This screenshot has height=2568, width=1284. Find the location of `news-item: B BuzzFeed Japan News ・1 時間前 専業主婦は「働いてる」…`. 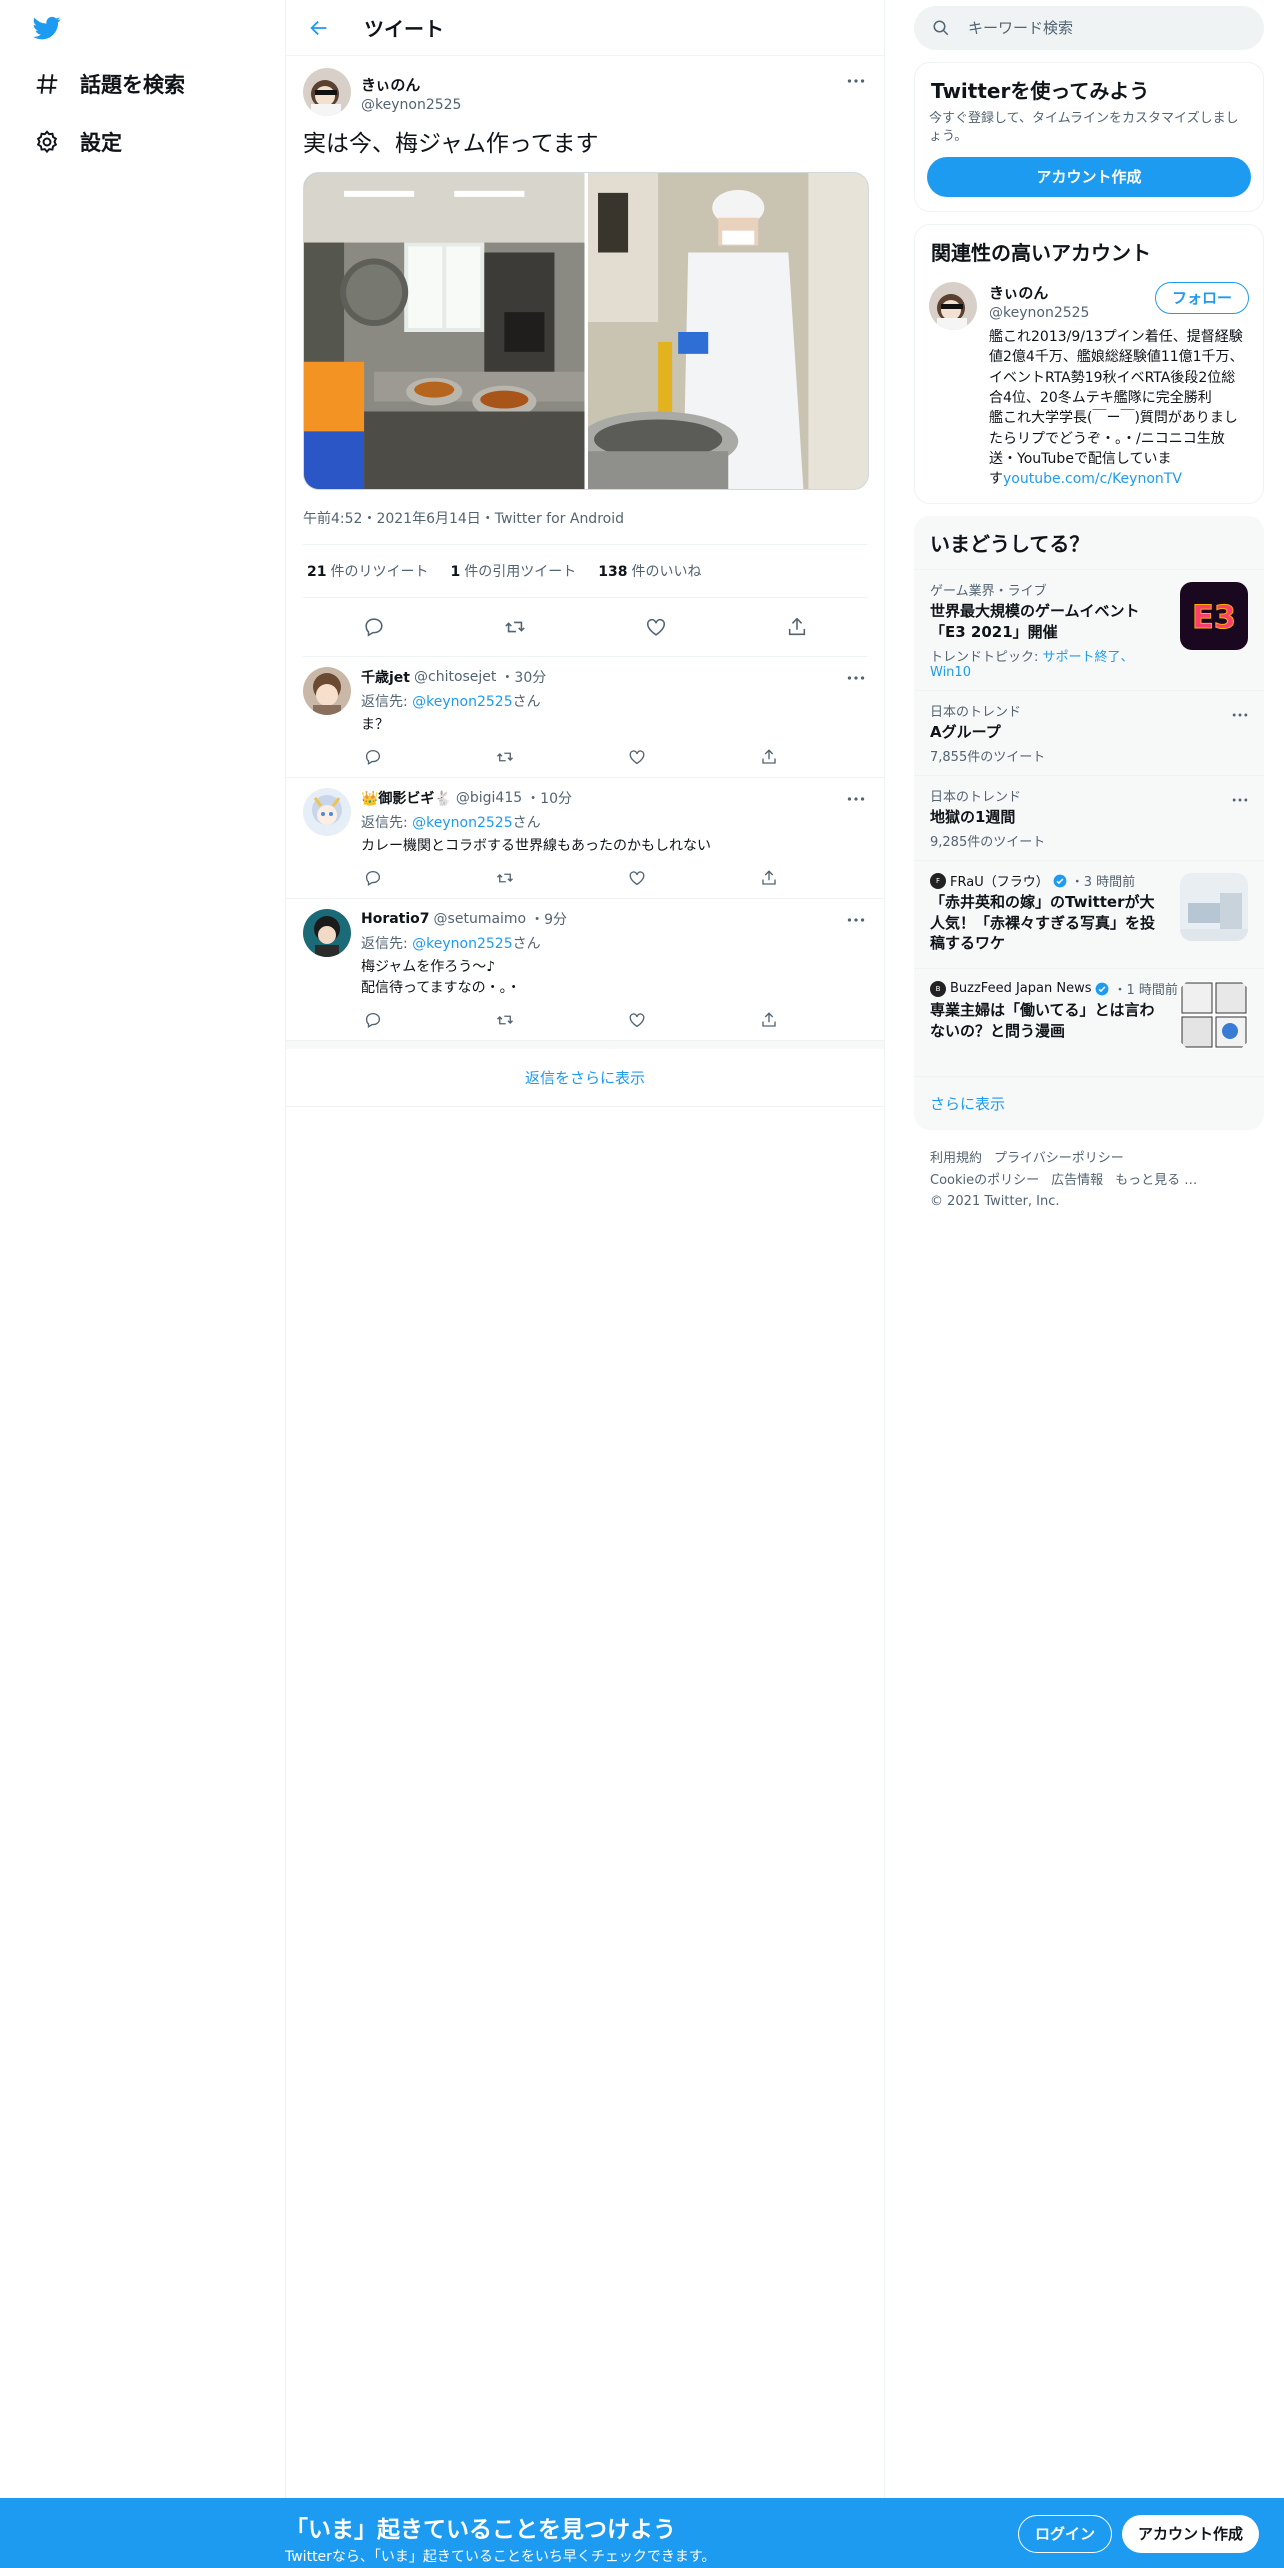

news-item: B BuzzFeed Japan News ・1 時間前 専業主婦は「働いてる」… is located at coordinates (1089, 1022).